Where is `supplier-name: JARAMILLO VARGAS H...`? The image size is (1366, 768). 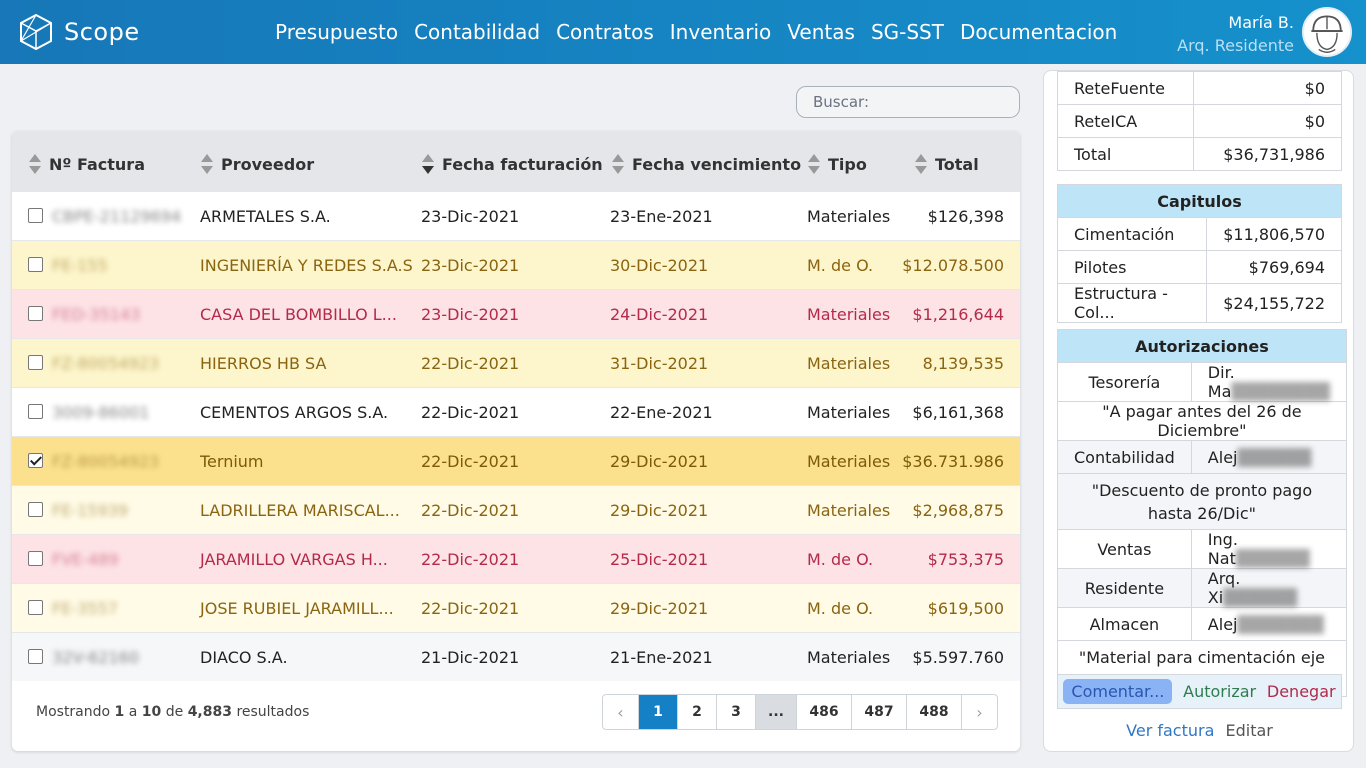 supplier-name: JARAMILLO VARGAS H... is located at coordinates (294, 559).